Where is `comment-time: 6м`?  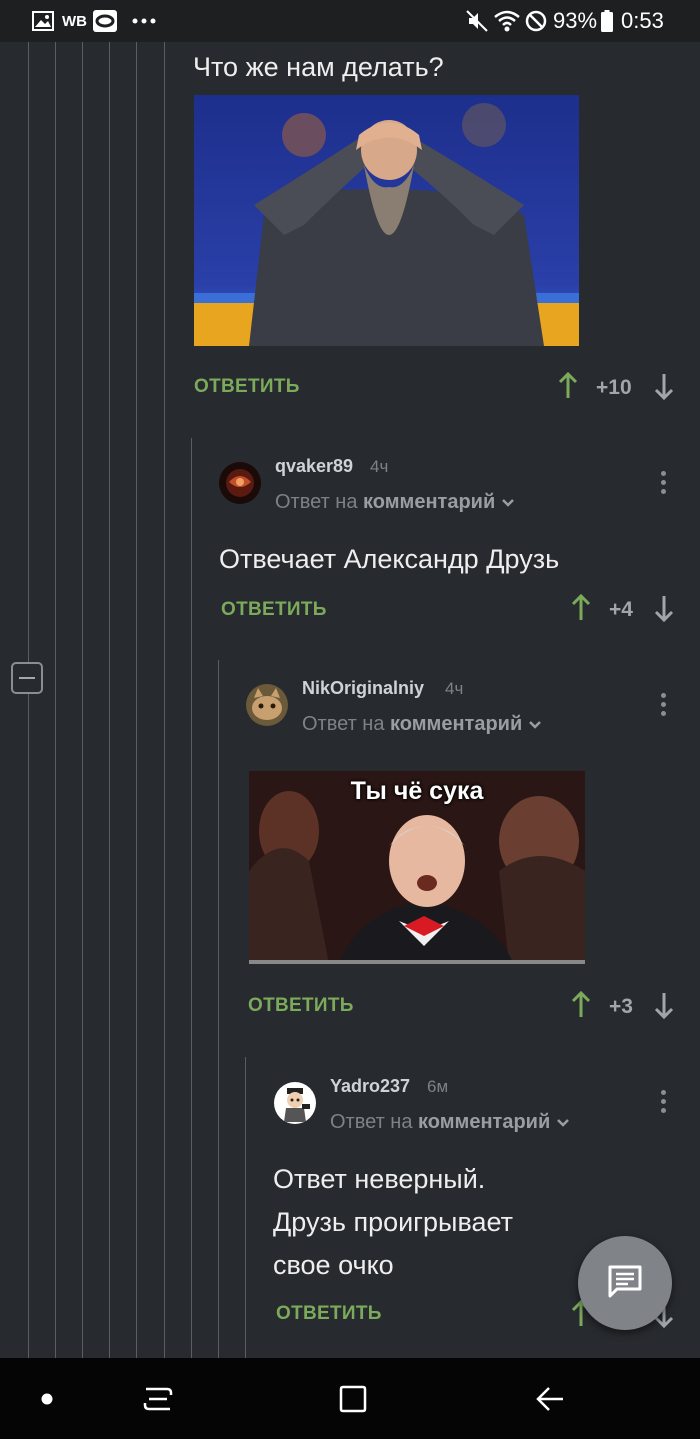
comment-time: 6м is located at coordinates (438, 1086).